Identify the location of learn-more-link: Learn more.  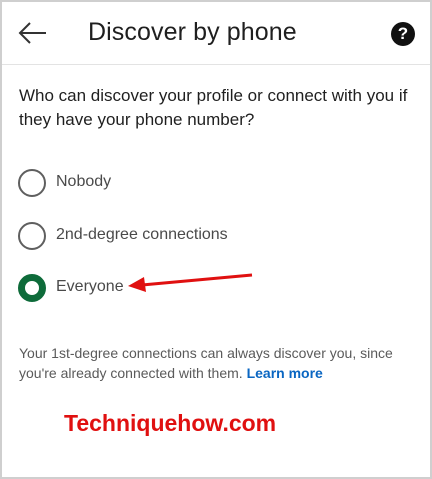
(285, 373).